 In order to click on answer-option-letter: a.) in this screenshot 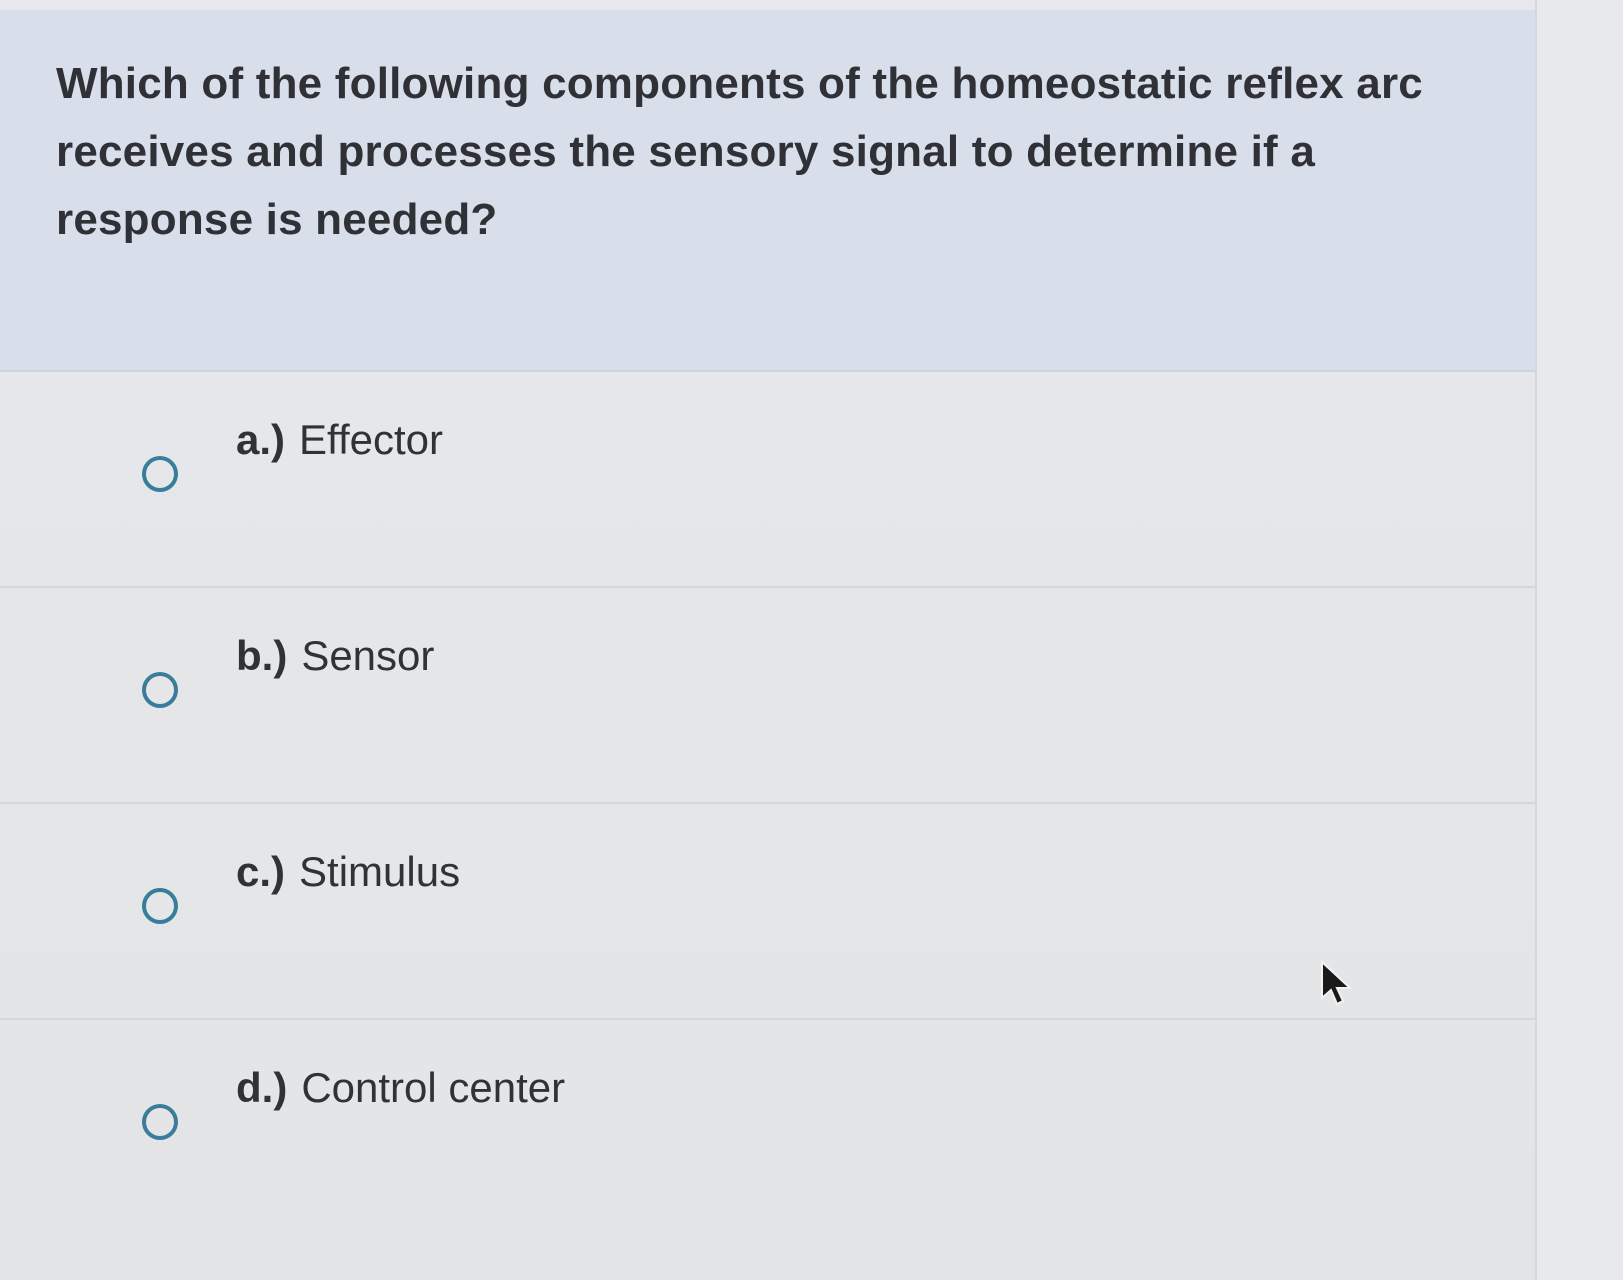, I will do `click(261, 439)`.